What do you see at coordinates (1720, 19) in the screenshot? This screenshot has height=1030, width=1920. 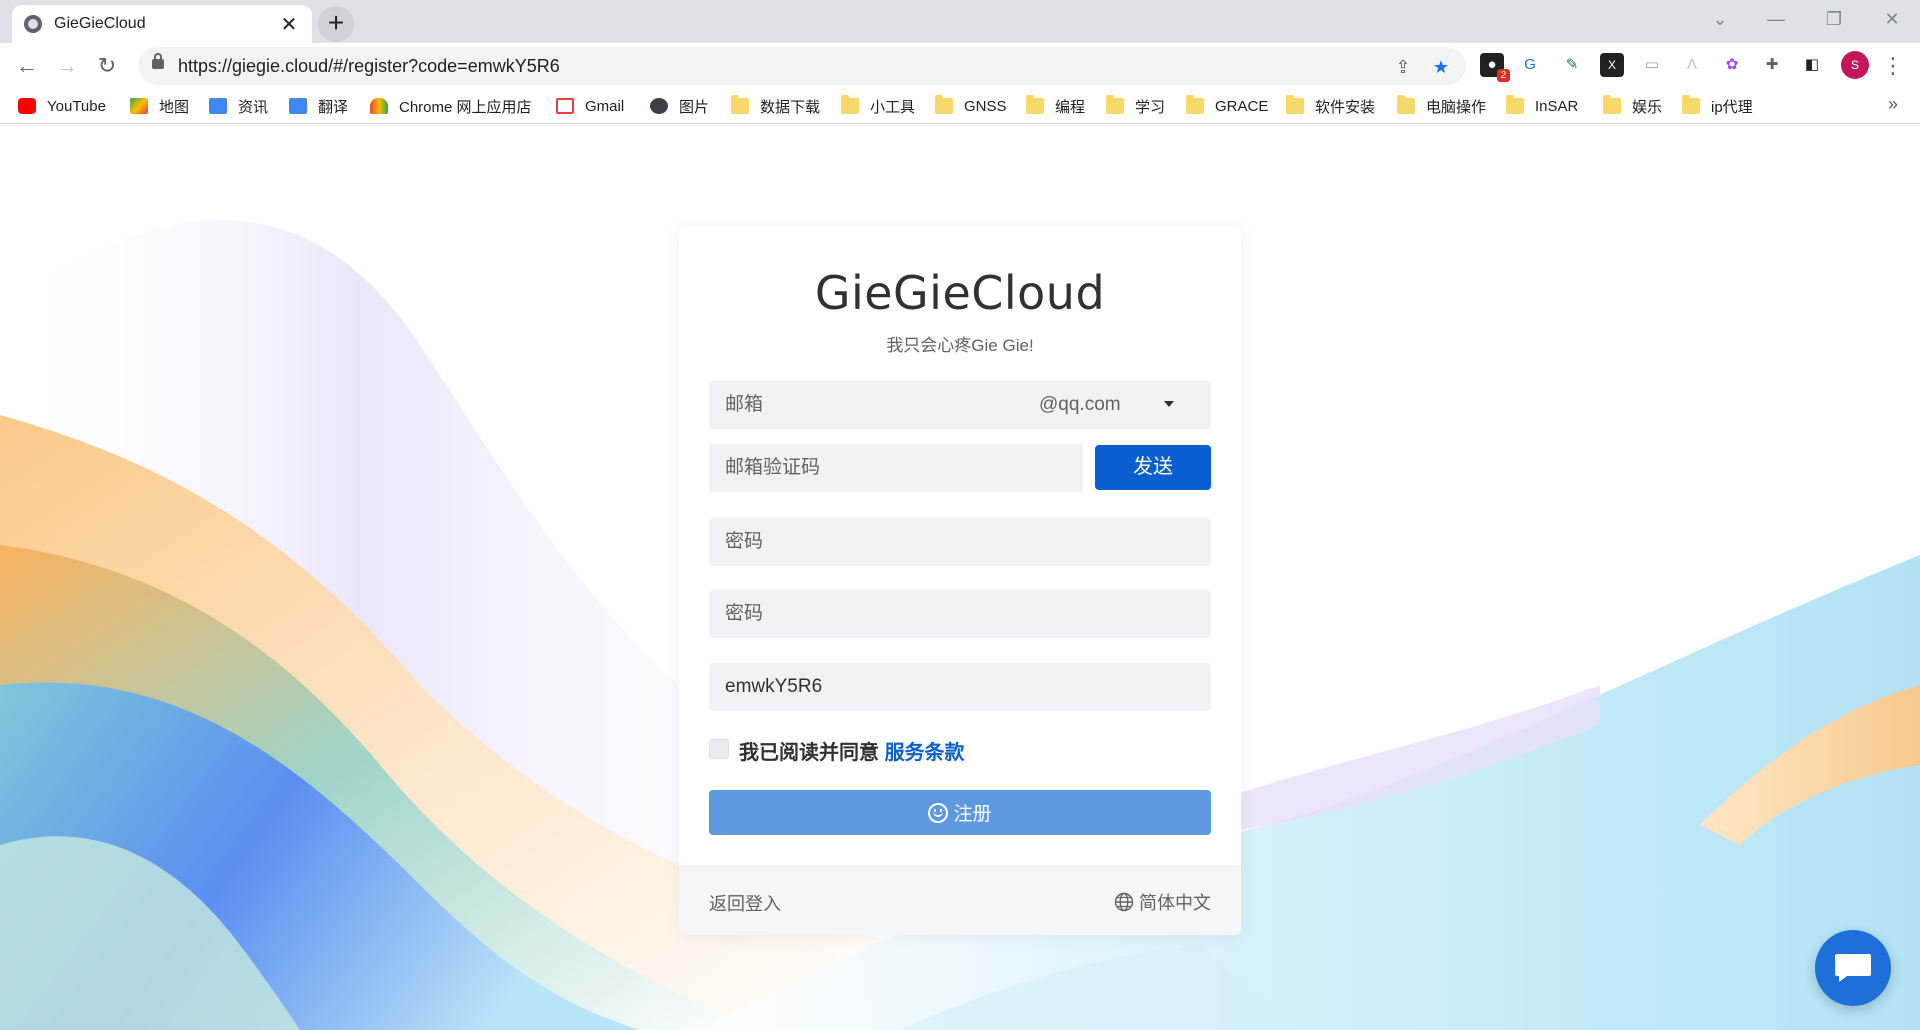 I see `tab-search-icon: ⌄` at bounding box center [1720, 19].